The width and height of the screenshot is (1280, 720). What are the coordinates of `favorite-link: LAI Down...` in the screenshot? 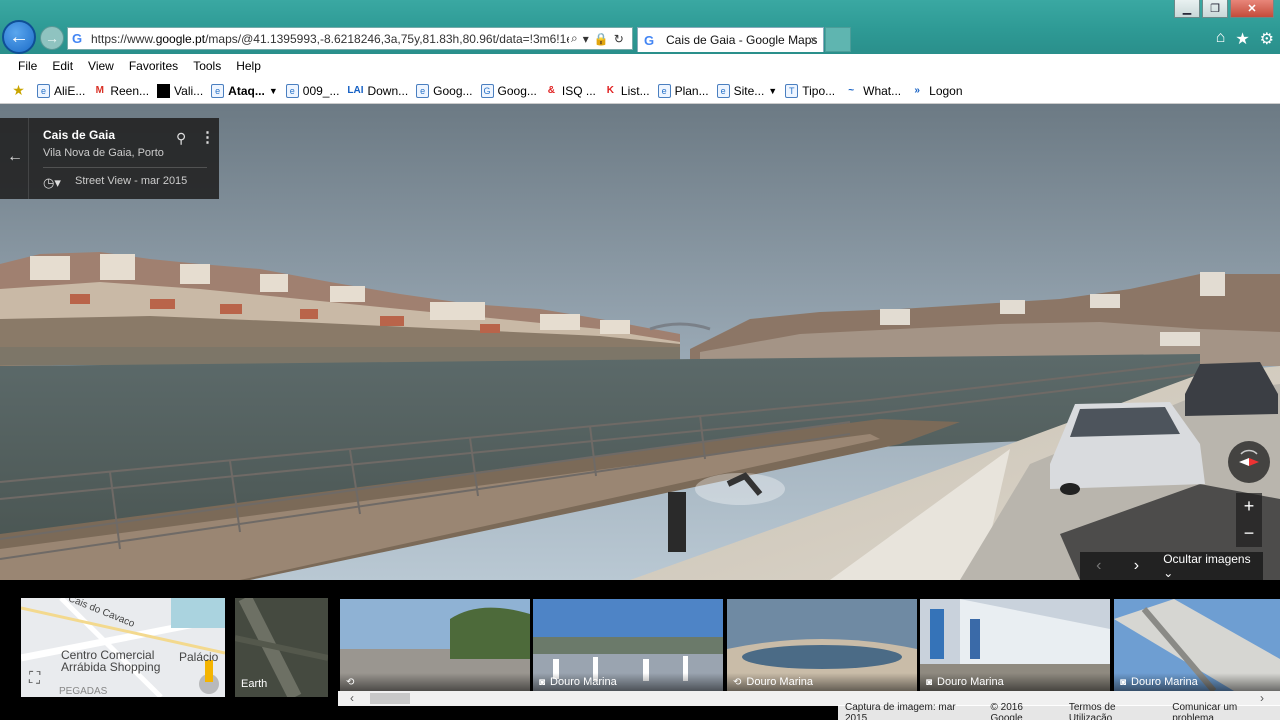 It's located at (377, 91).